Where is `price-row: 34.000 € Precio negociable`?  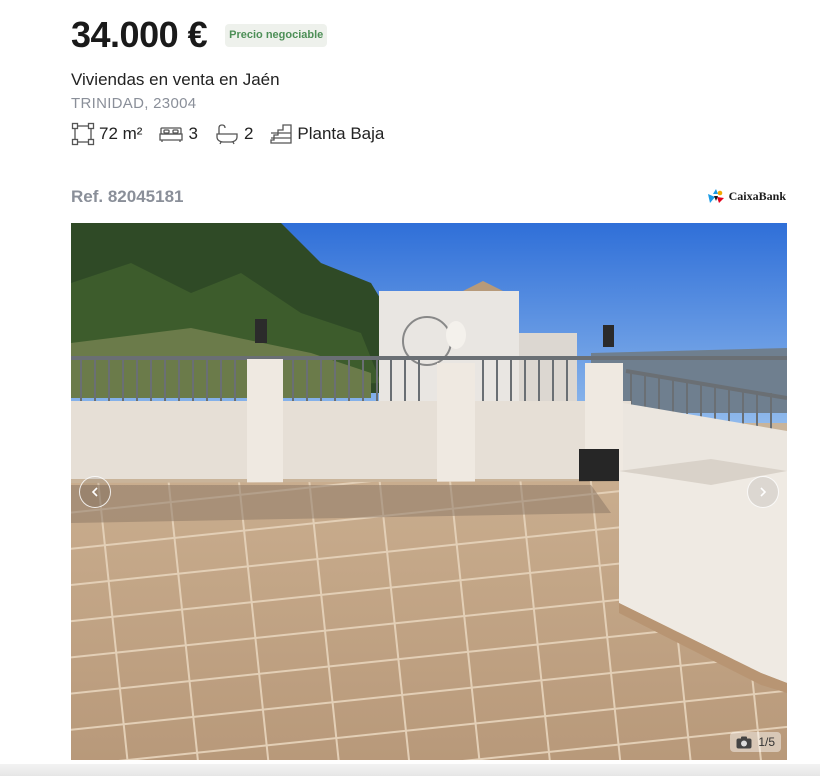
price-row: 34.000 € Precio negociable is located at coordinates (199, 35).